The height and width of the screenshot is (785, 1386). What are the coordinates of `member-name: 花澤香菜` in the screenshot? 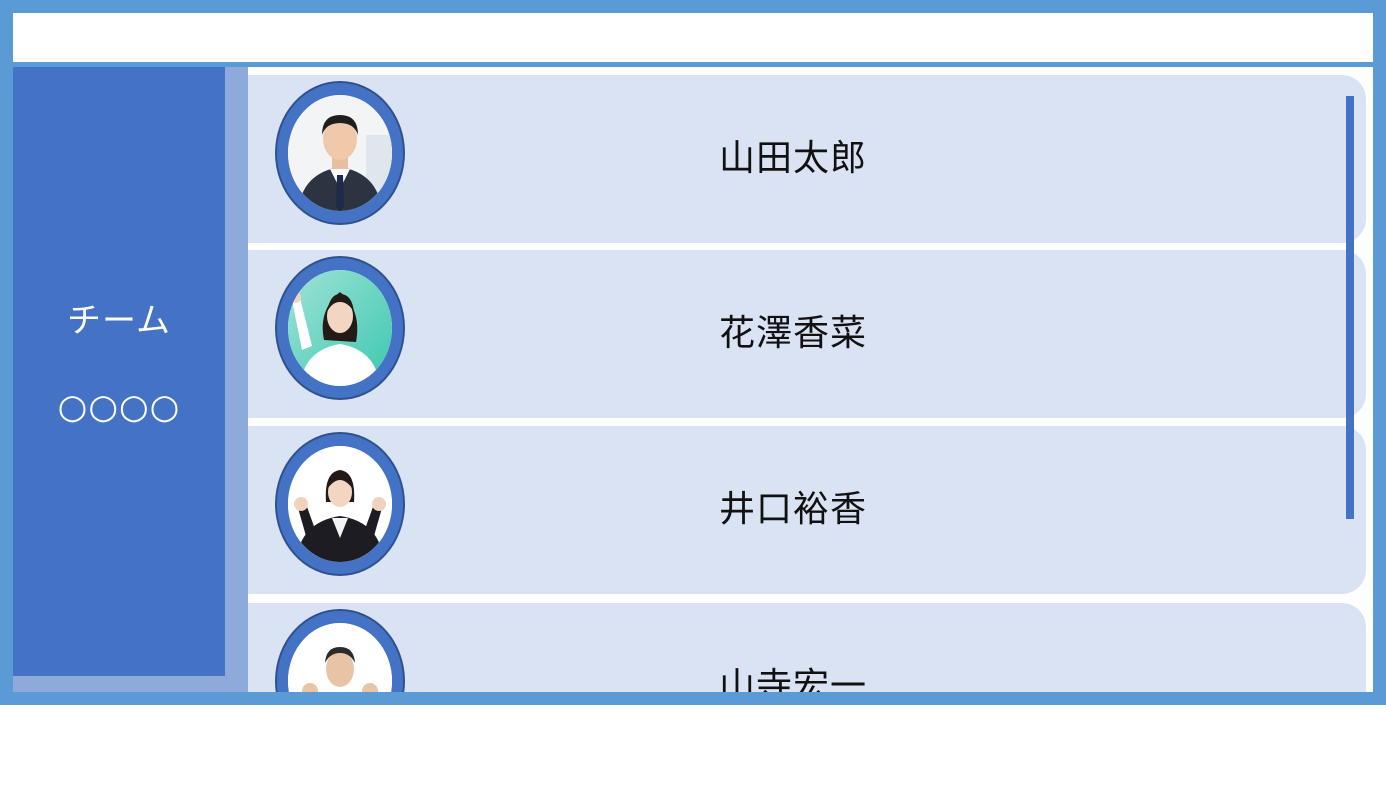 It's located at (792, 333).